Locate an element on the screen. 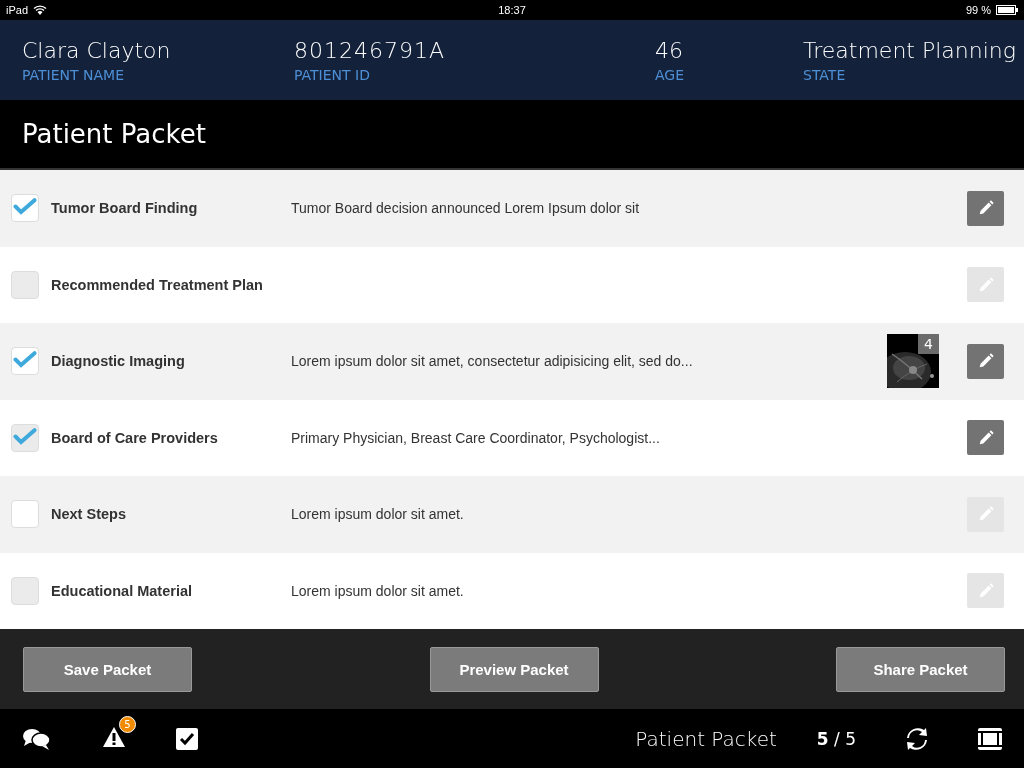  page-counter: 5 / 5 is located at coordinates (836, 738).